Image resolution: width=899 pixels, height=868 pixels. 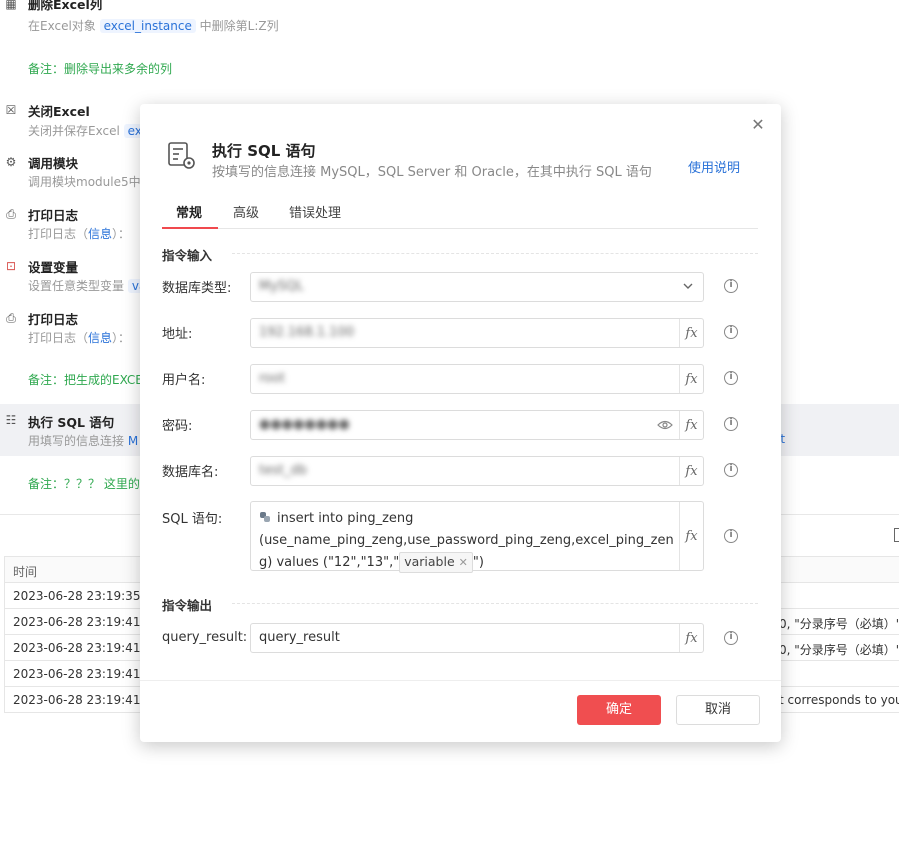 I want to click on desc-text: 用填写的信息连接, so click(x=76, y=441).